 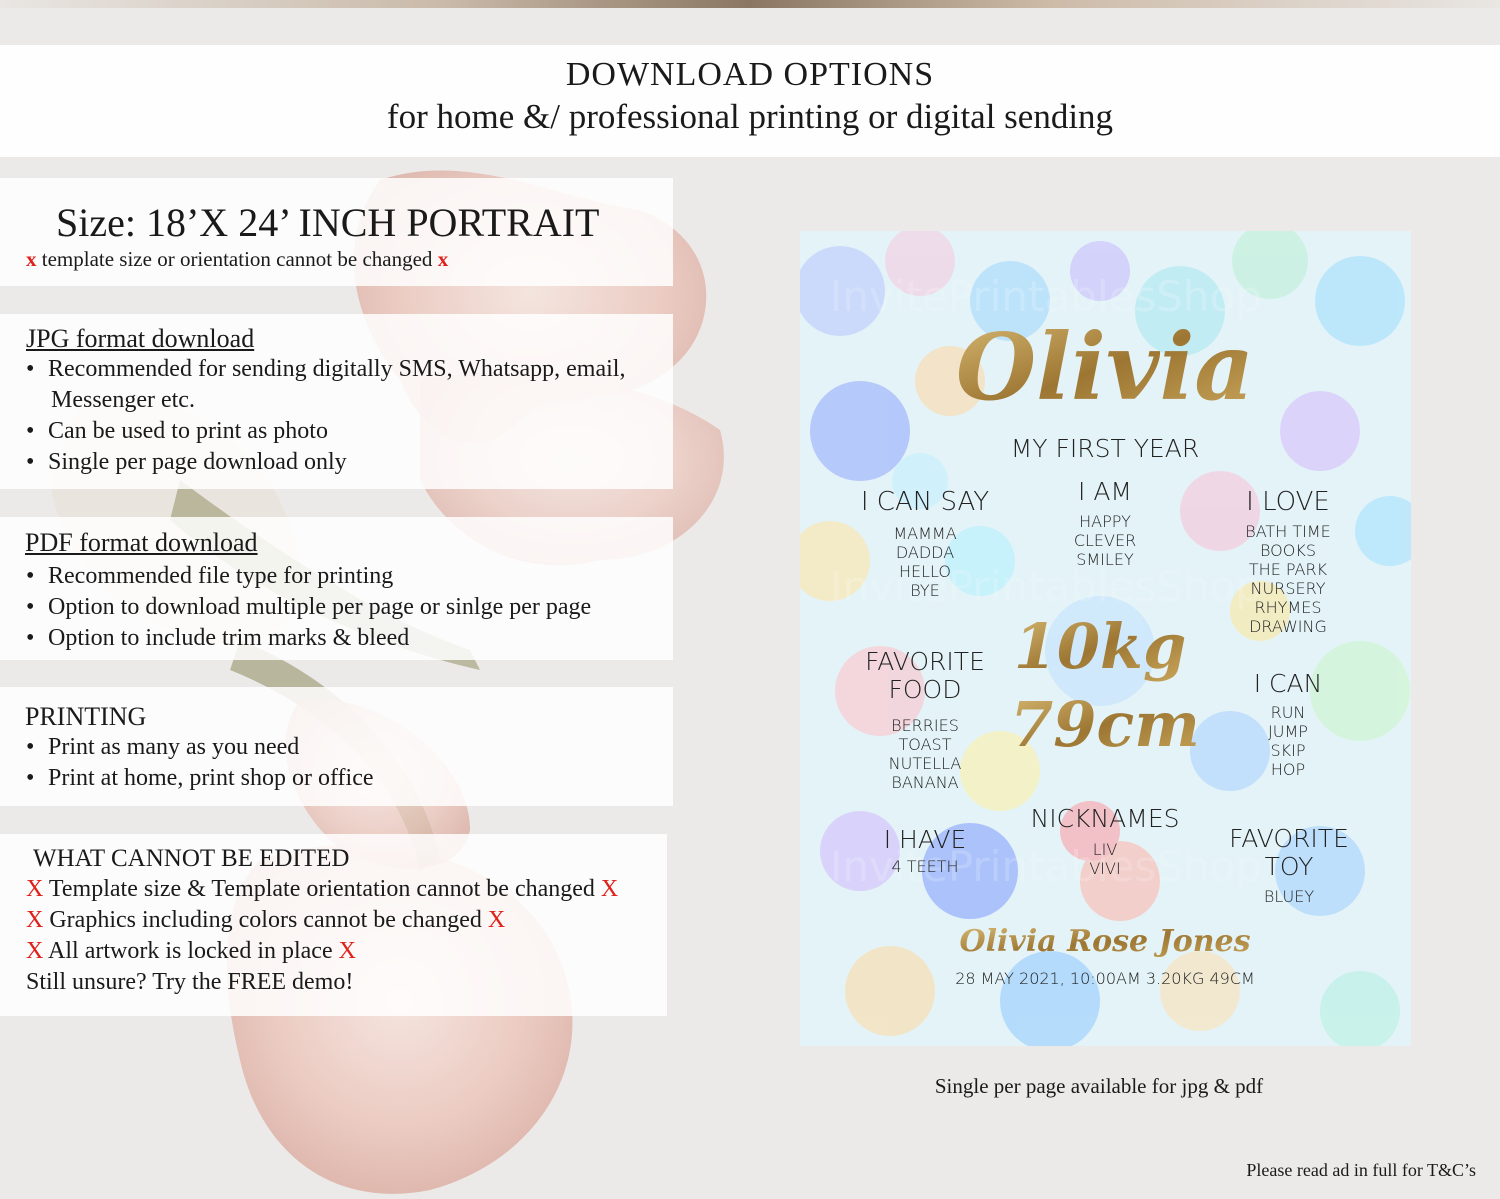 What do you see at coordinates (1105, 868) in the screenshot?
I see `list-item: VIVI` at bounding box center [1105, 868].